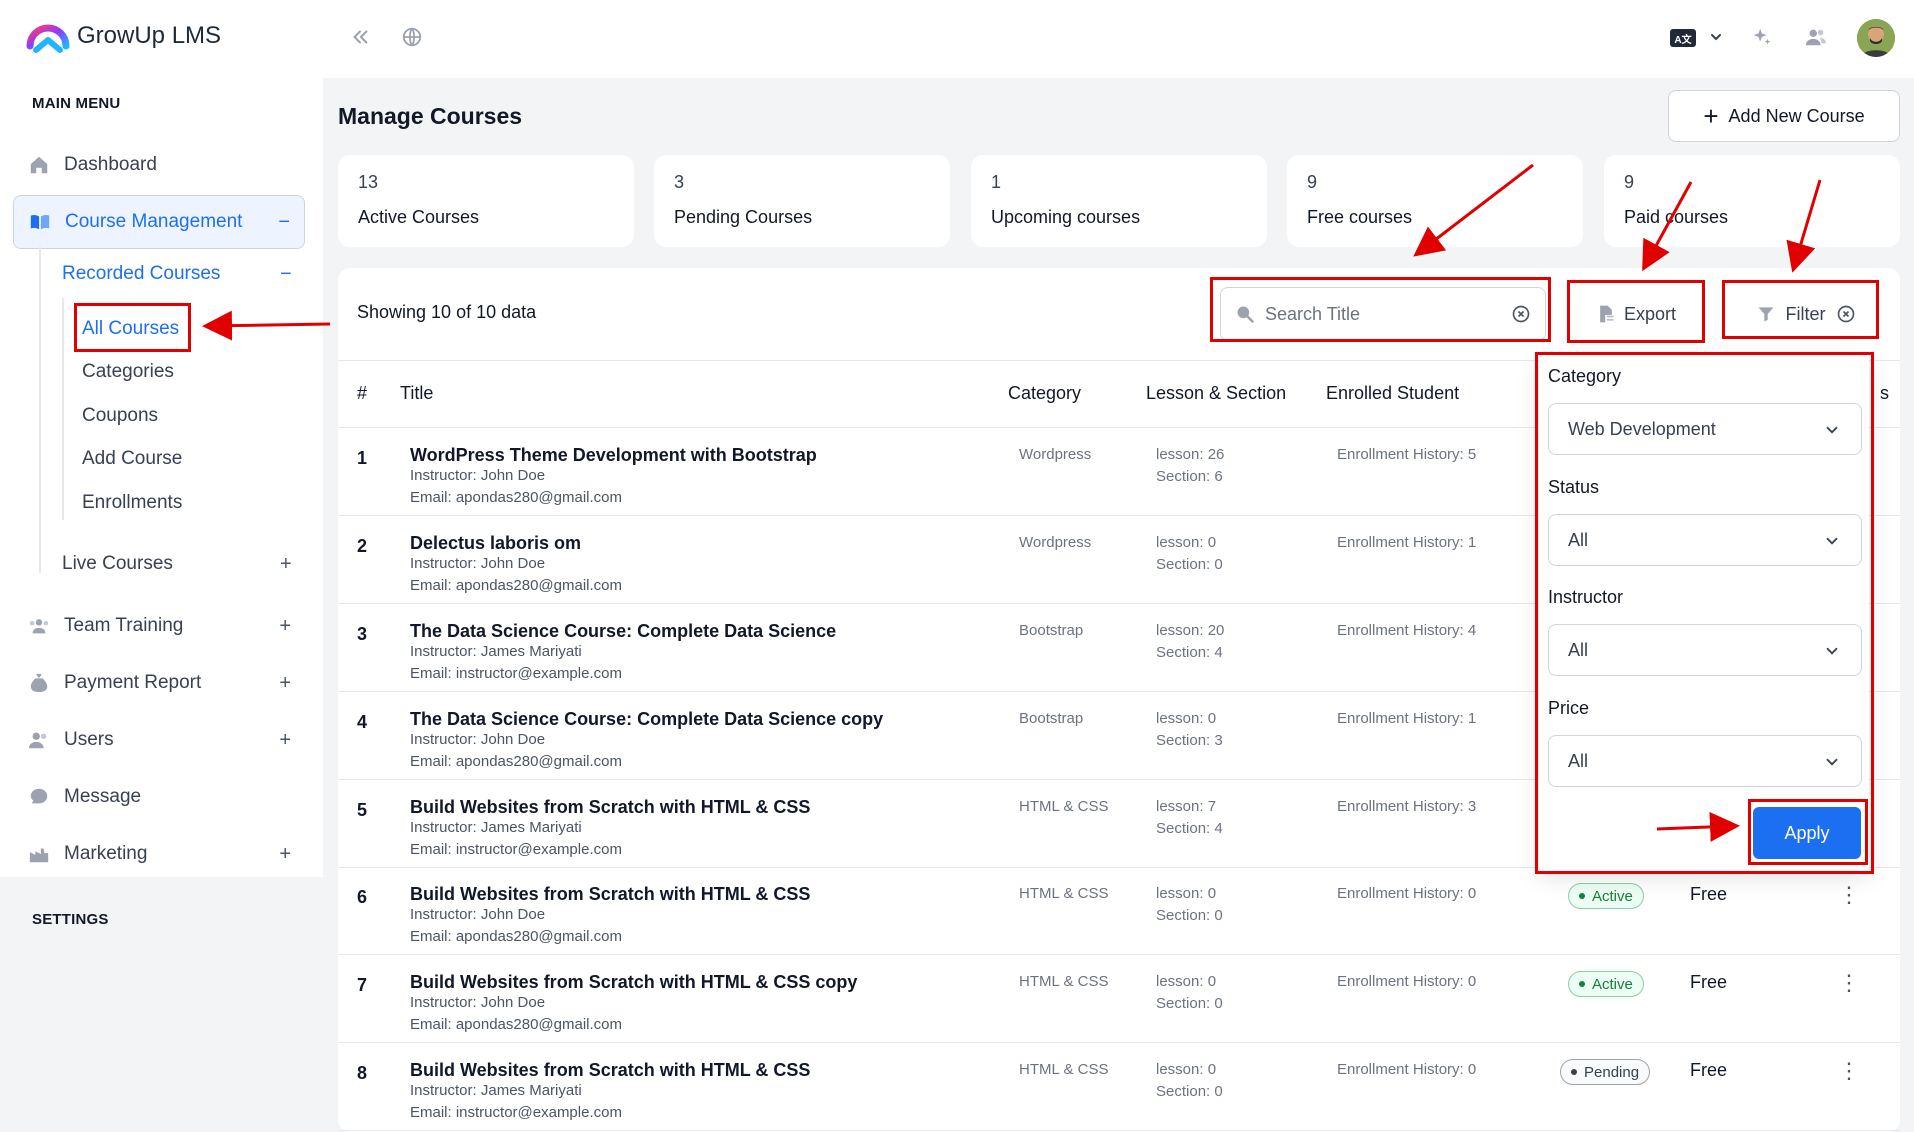 Image resolution: width=1914 pixels, height=1132 pixels. What do you see at coordinates (495, 543) in the screenshot?
I see `course-title: Delectus laboris om` at bounding box center [495, 543].